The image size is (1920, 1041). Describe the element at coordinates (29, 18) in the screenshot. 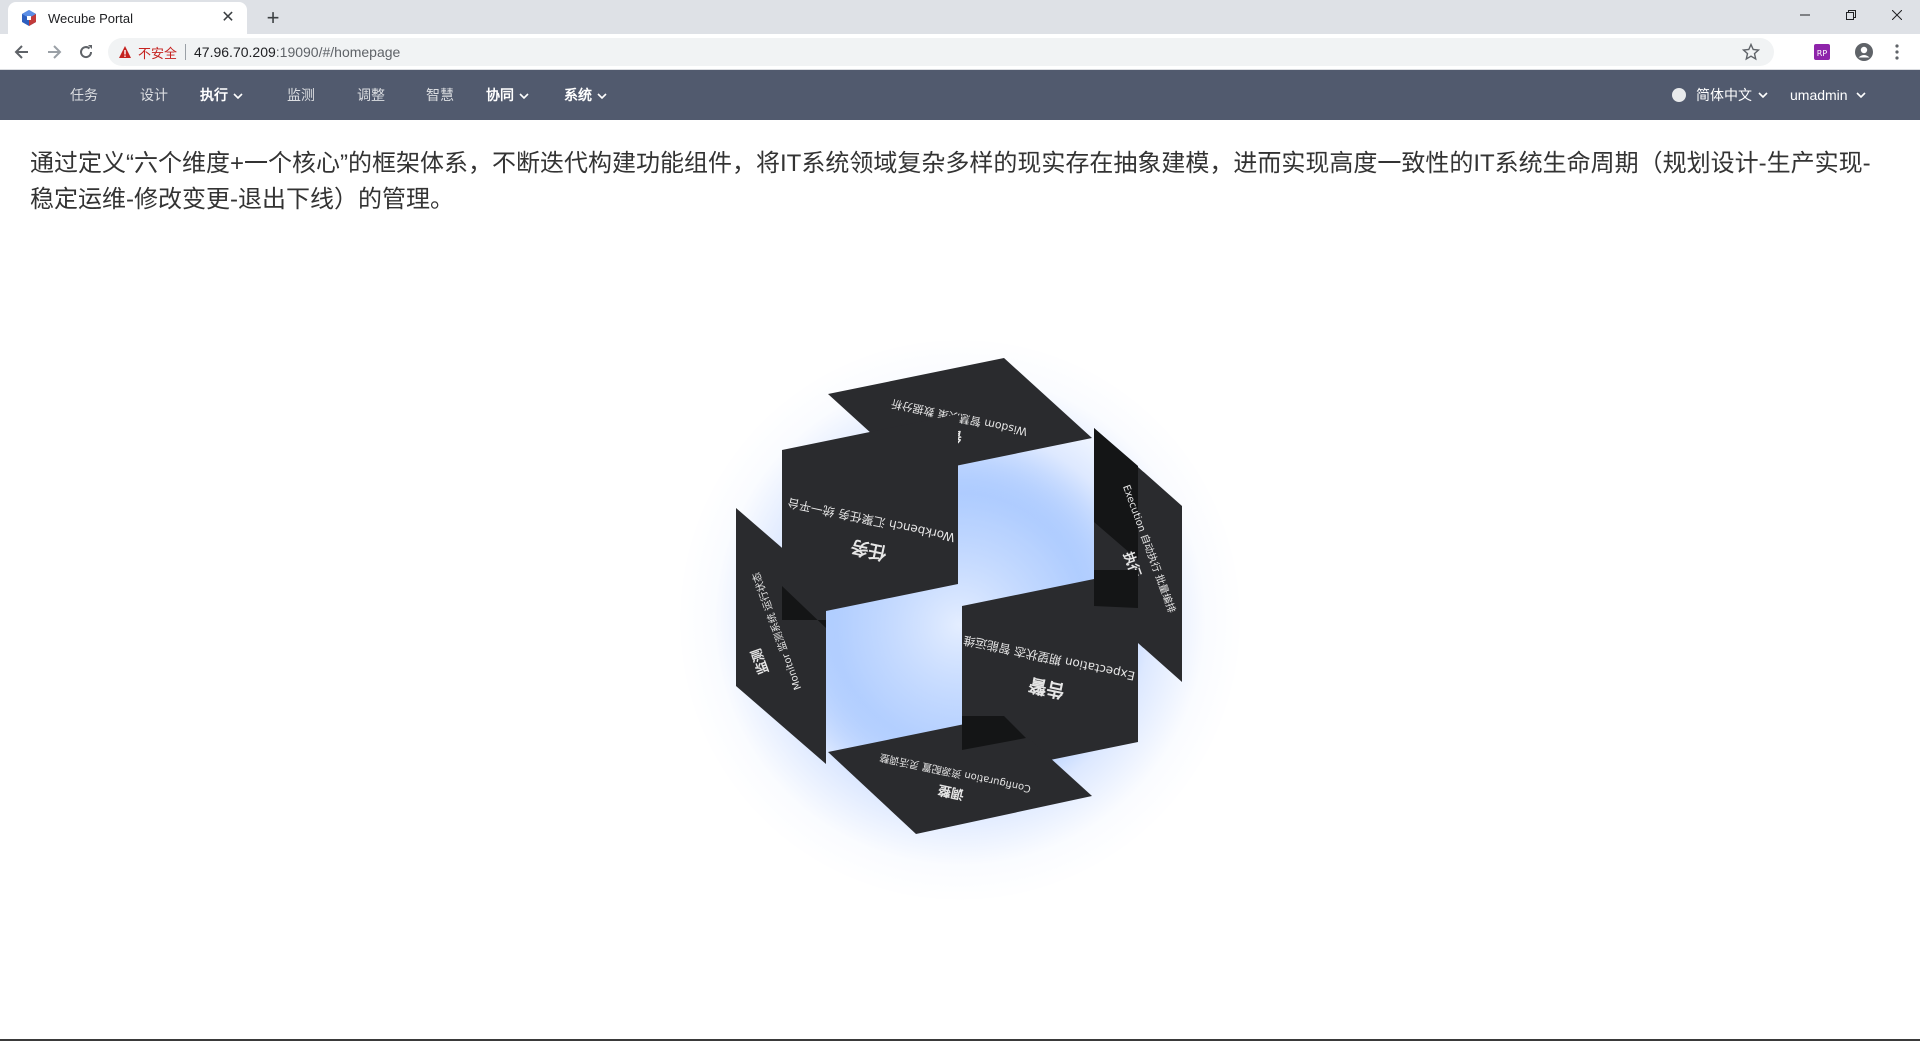

I see `wecube-logo-icon` at that location.